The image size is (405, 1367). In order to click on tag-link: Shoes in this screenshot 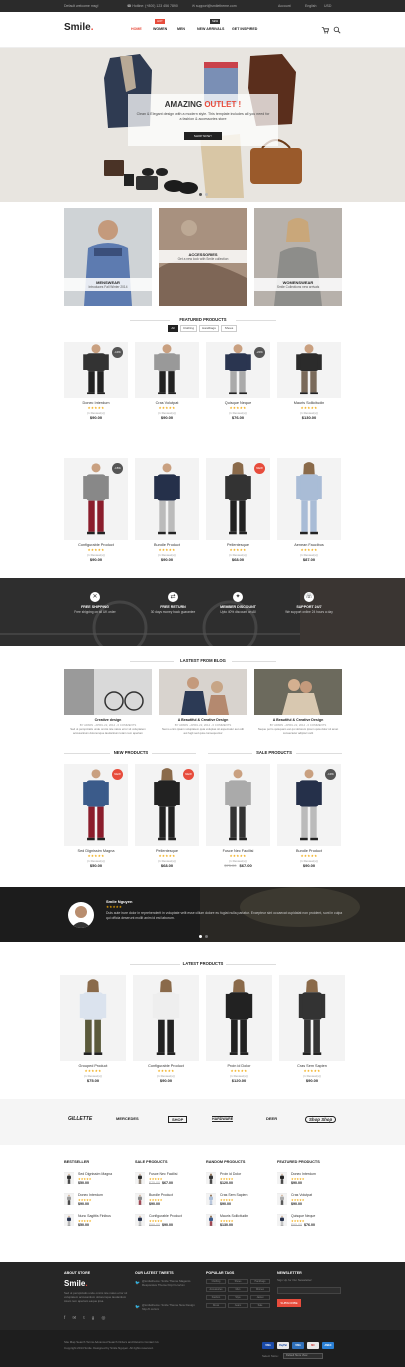, I will do `click(238, 1281)`.